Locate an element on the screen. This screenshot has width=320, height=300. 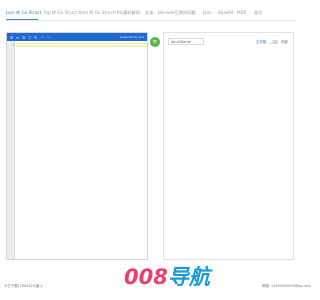
tab-url-encode-decode: URL编码解码 is located at coordinates (127, 12).